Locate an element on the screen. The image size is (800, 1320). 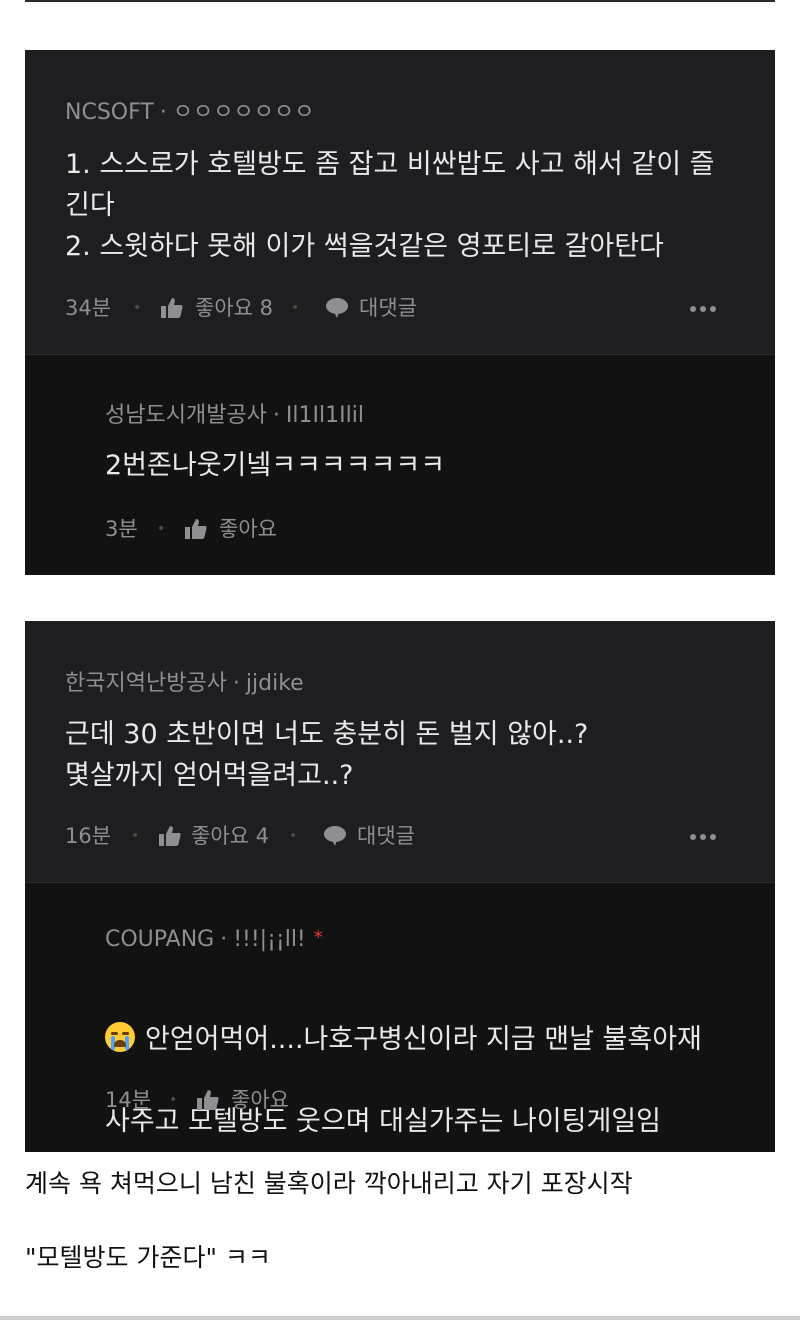
reply-meta: COUPANG · !!!|¡¡ll! * is located at coordinates (214, 939).